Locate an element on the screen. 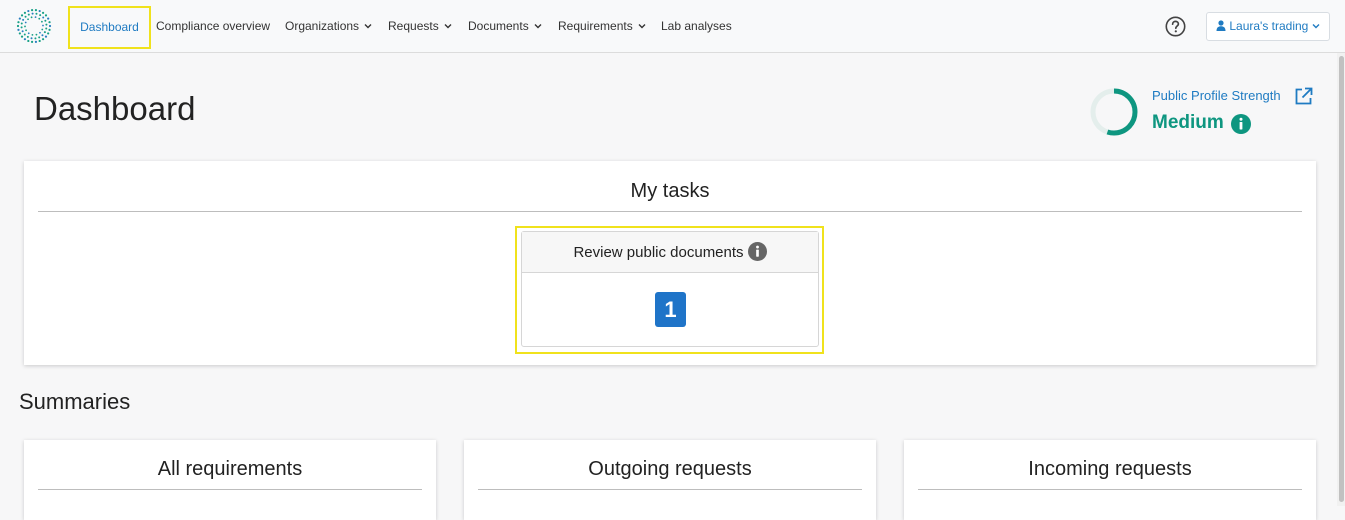 This screenshot has width=1345, height=520. user-icon is located at coordinates (1221, 26).